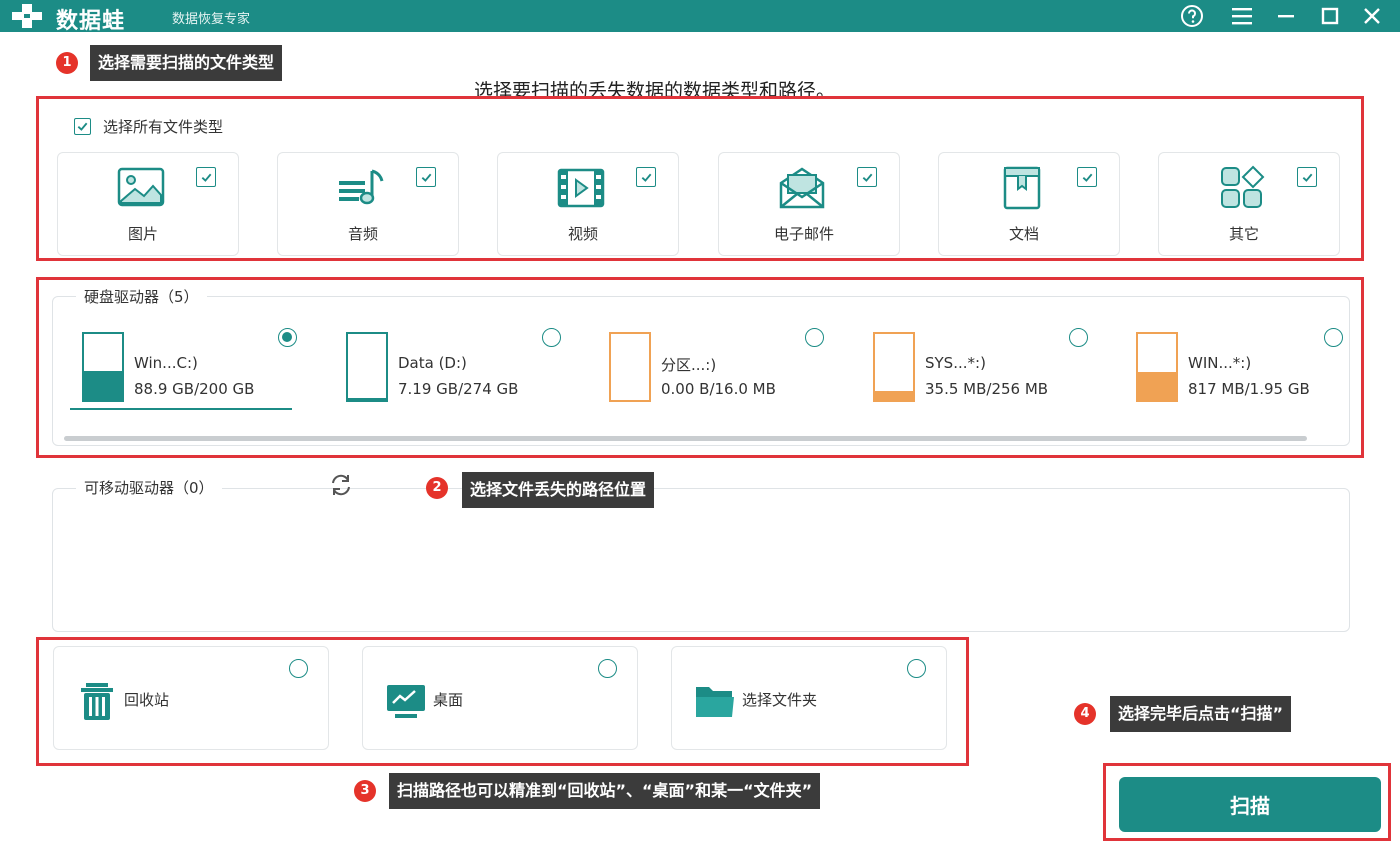  What do you see at coordinates (365, 791) in the screenshot?
I see `annotation-number: 3` at bounding box center [365, 791].